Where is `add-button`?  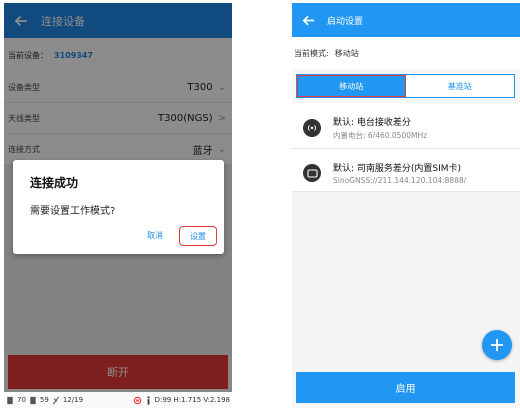 add-button is located at coordinates (497, 345).